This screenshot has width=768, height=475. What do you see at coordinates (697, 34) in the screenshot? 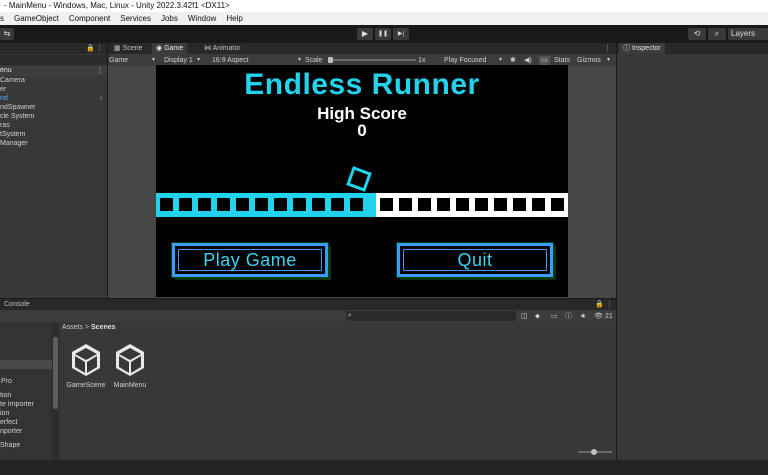
I see `history-icon: ⟲` at bounding box center [697, 34].